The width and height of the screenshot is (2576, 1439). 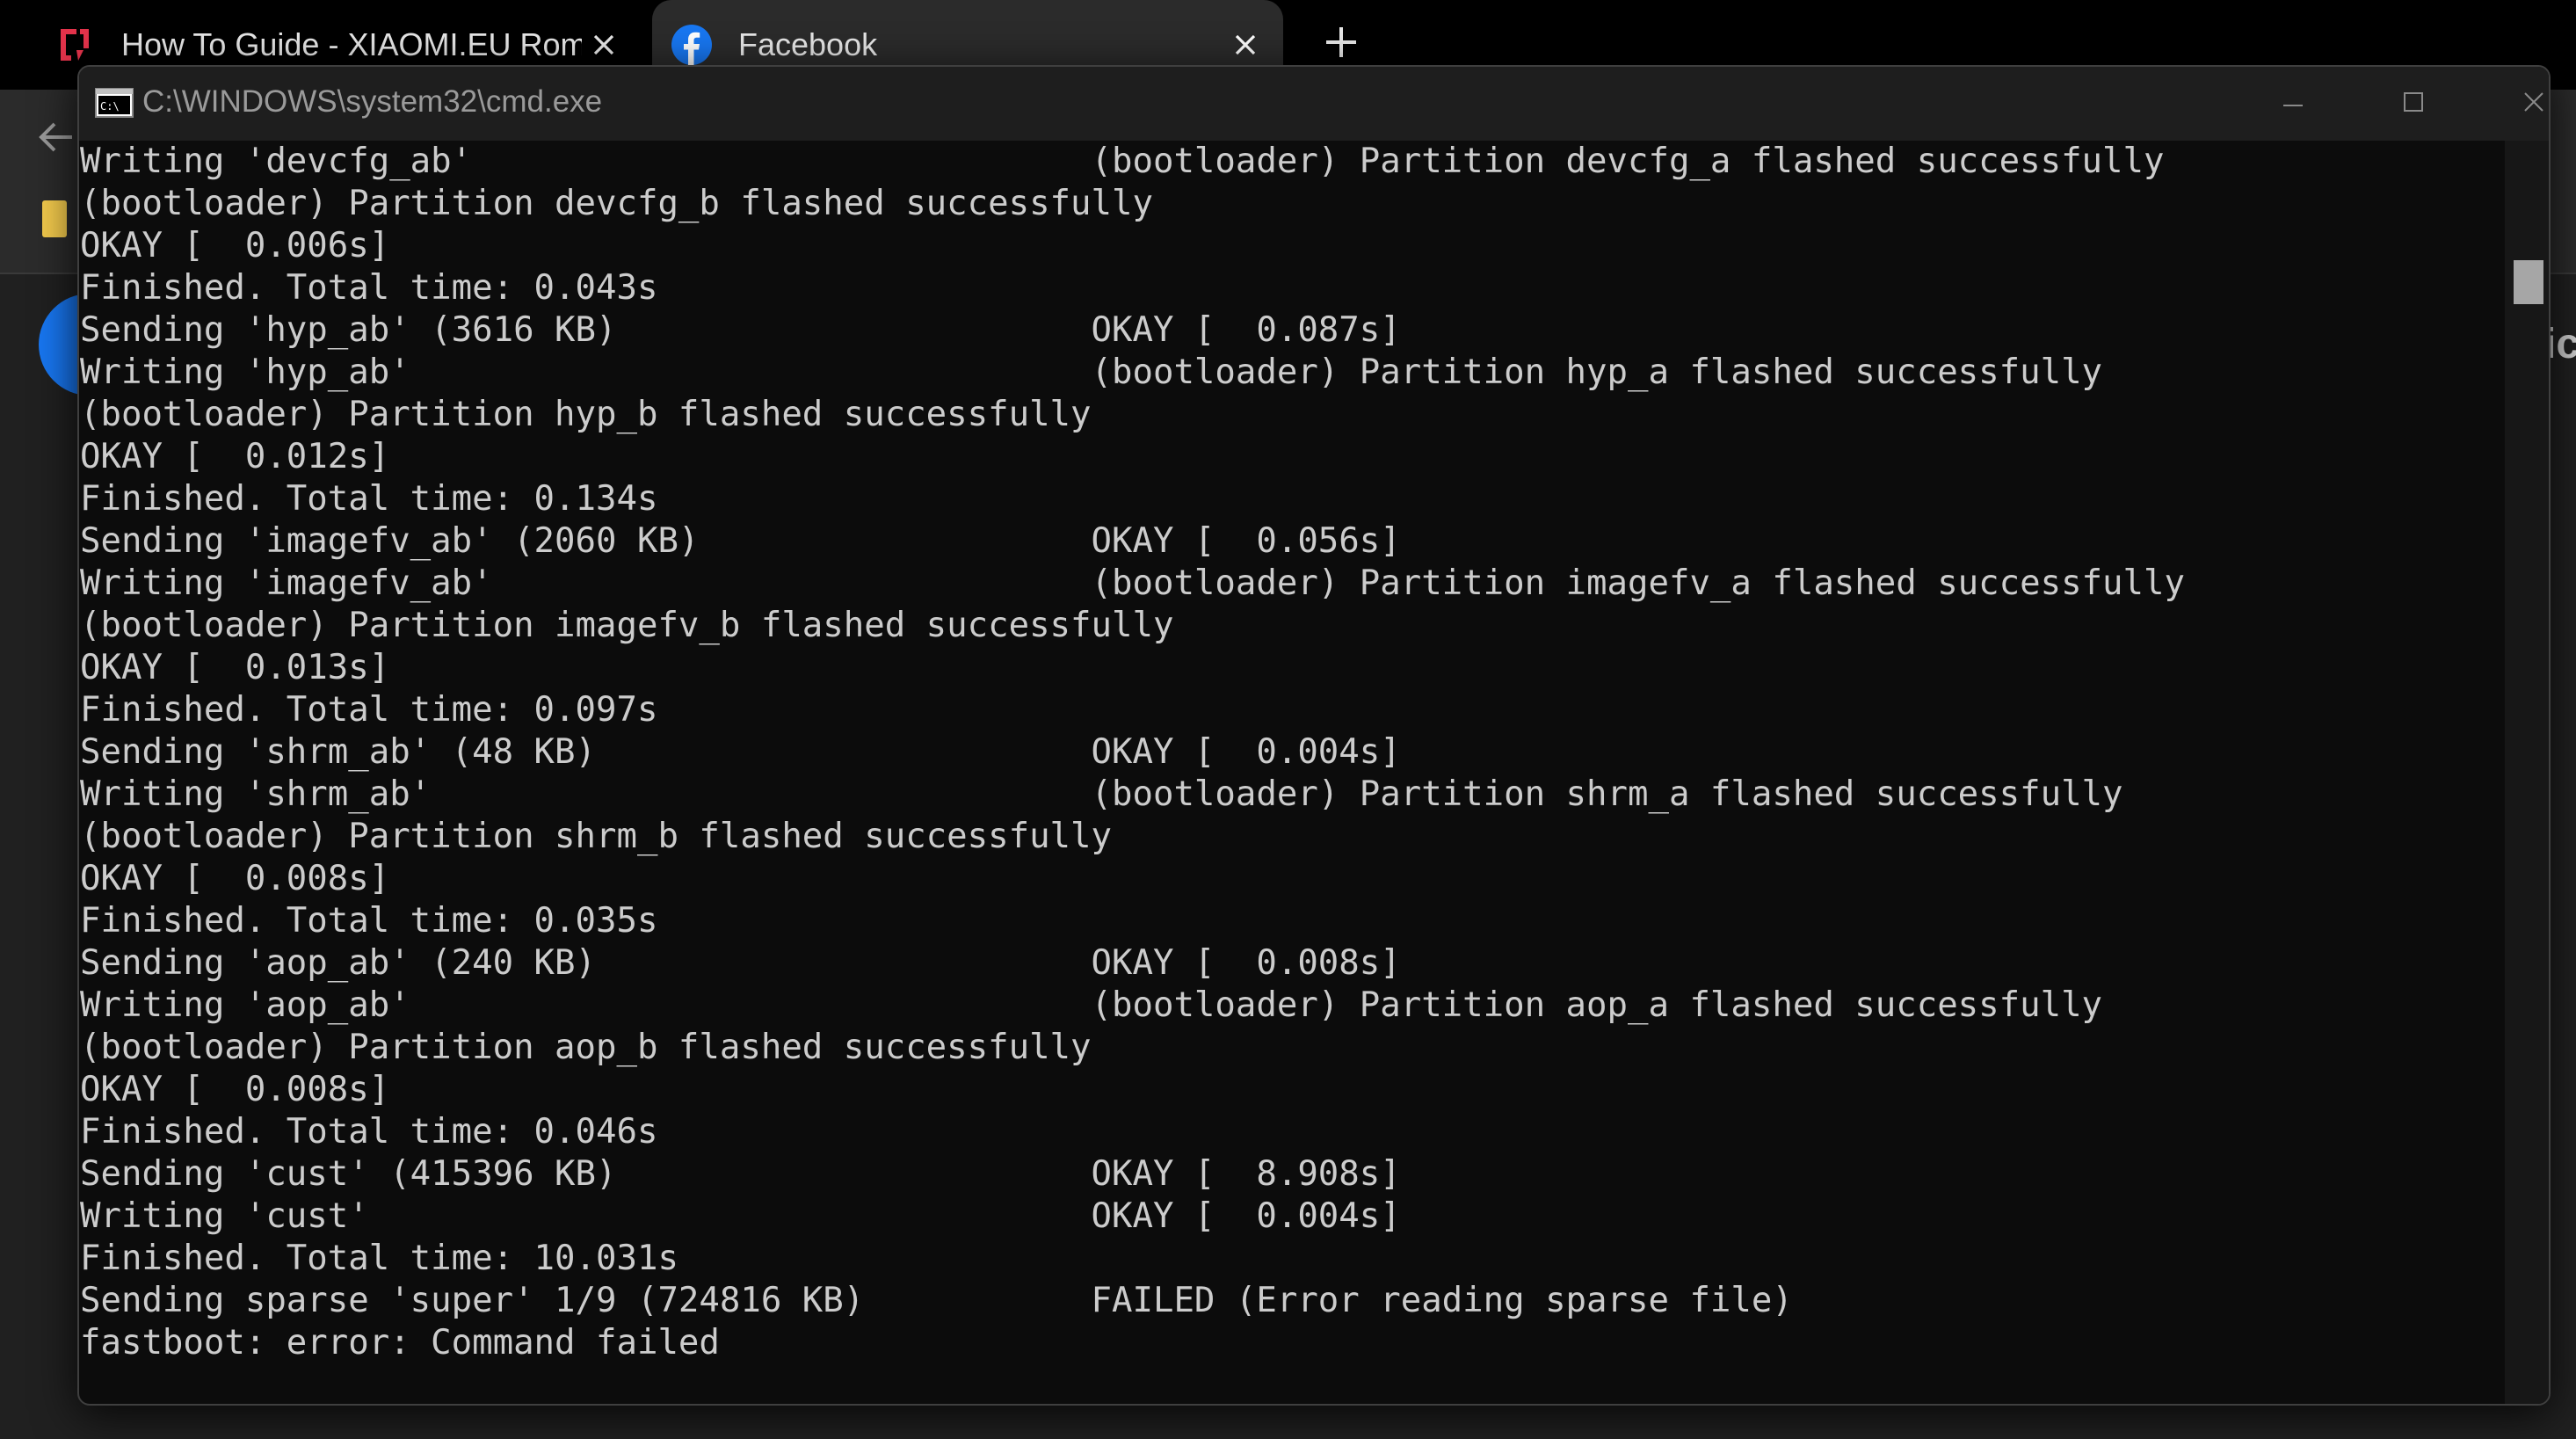 What do you see at coordinates (110, 106) in the screenshot?
I see `svg-text: C:\` at bounding box center [110, 106].